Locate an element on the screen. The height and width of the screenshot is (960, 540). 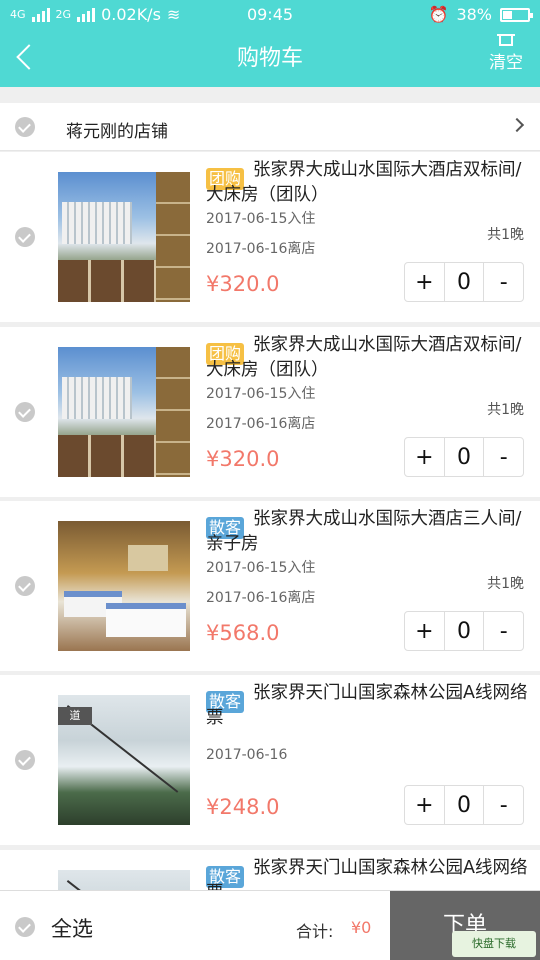
status-bar: 4G 2G 0.02K/s ≋ 09:45 ⏰ 38% is located at coordinates (270, 15).